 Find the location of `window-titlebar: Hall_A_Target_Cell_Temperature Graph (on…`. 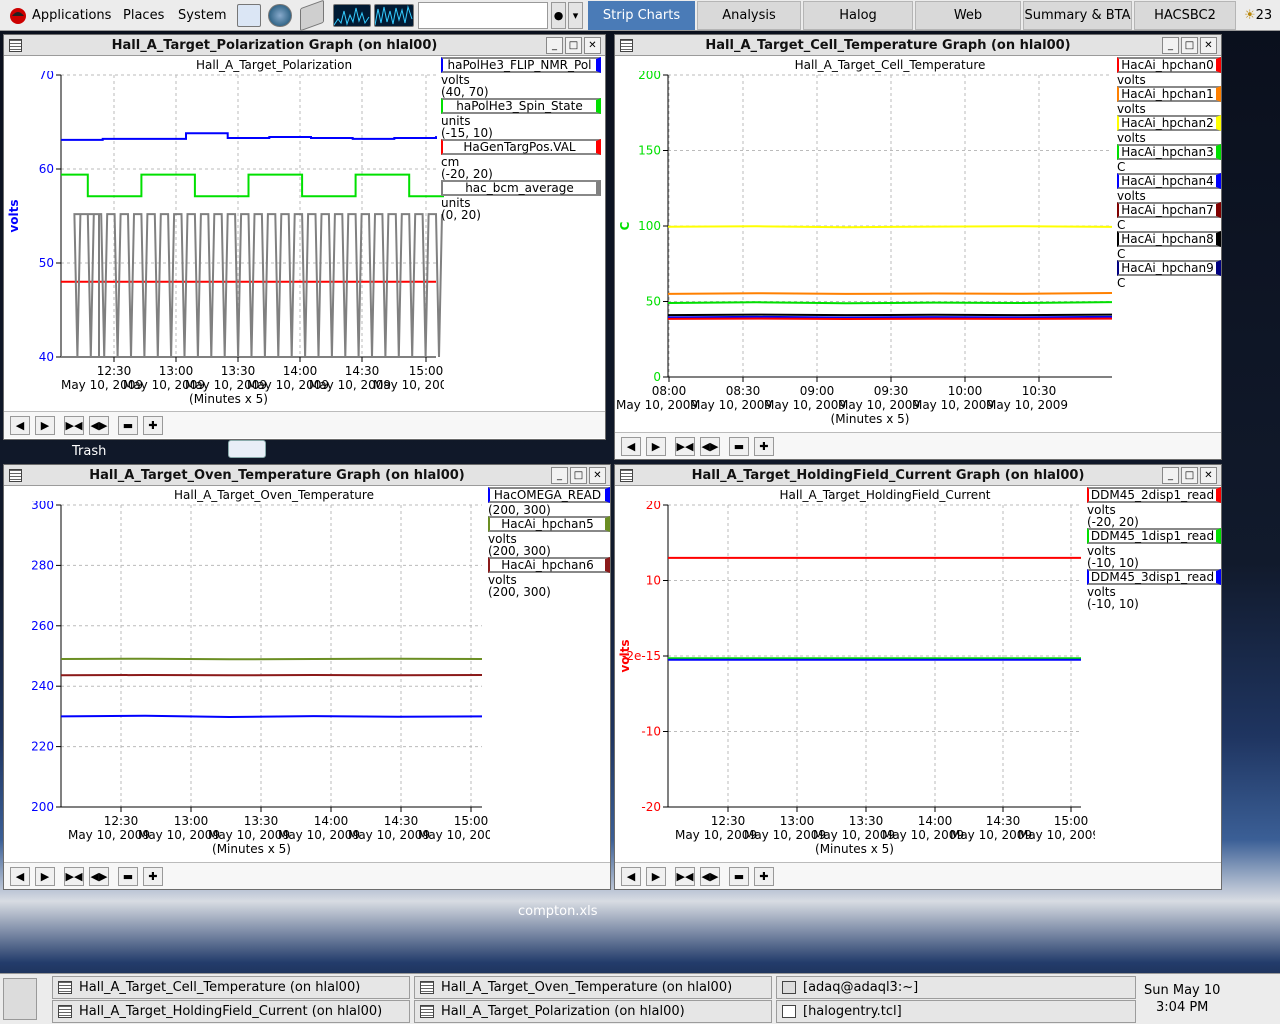

window-titlebar: Hall_A_Target_Cell_Temperature Graph (on… is located at coordinates (918, 45).